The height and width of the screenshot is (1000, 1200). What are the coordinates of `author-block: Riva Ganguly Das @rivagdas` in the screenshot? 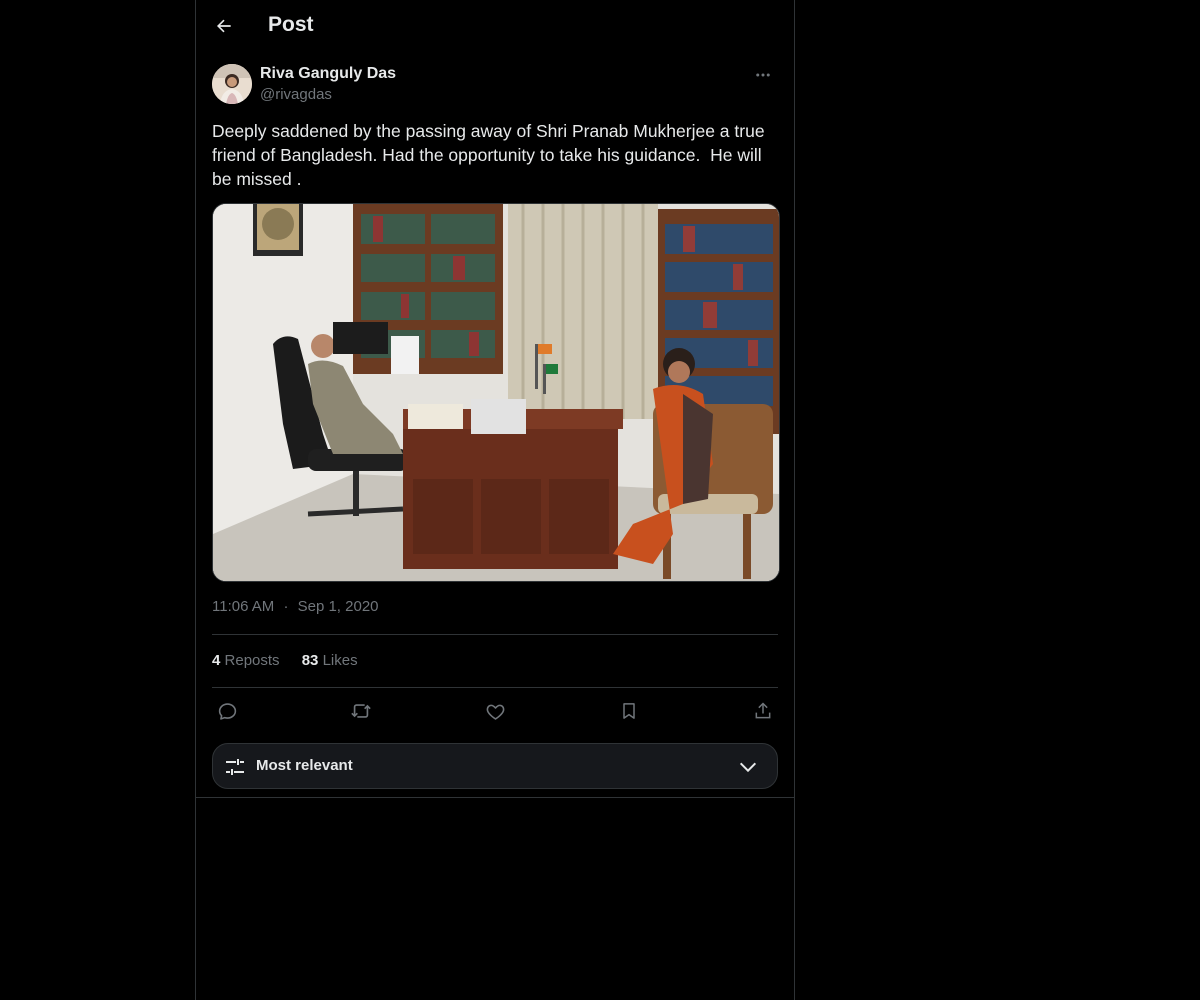 It's located at (495, 86).